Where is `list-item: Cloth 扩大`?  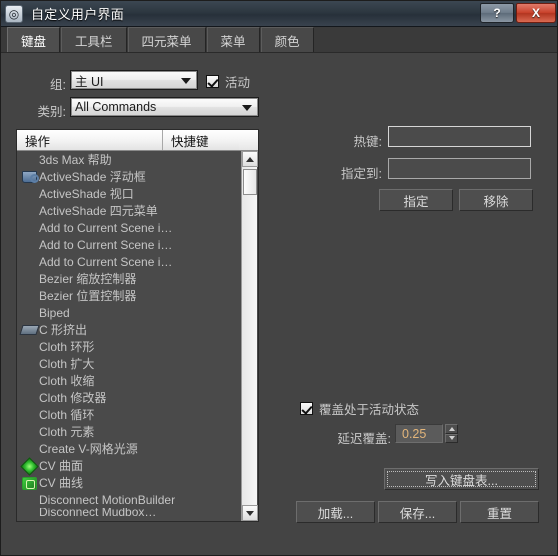
list-item: Cloth 扩大 is located at coordinates (137, 363).